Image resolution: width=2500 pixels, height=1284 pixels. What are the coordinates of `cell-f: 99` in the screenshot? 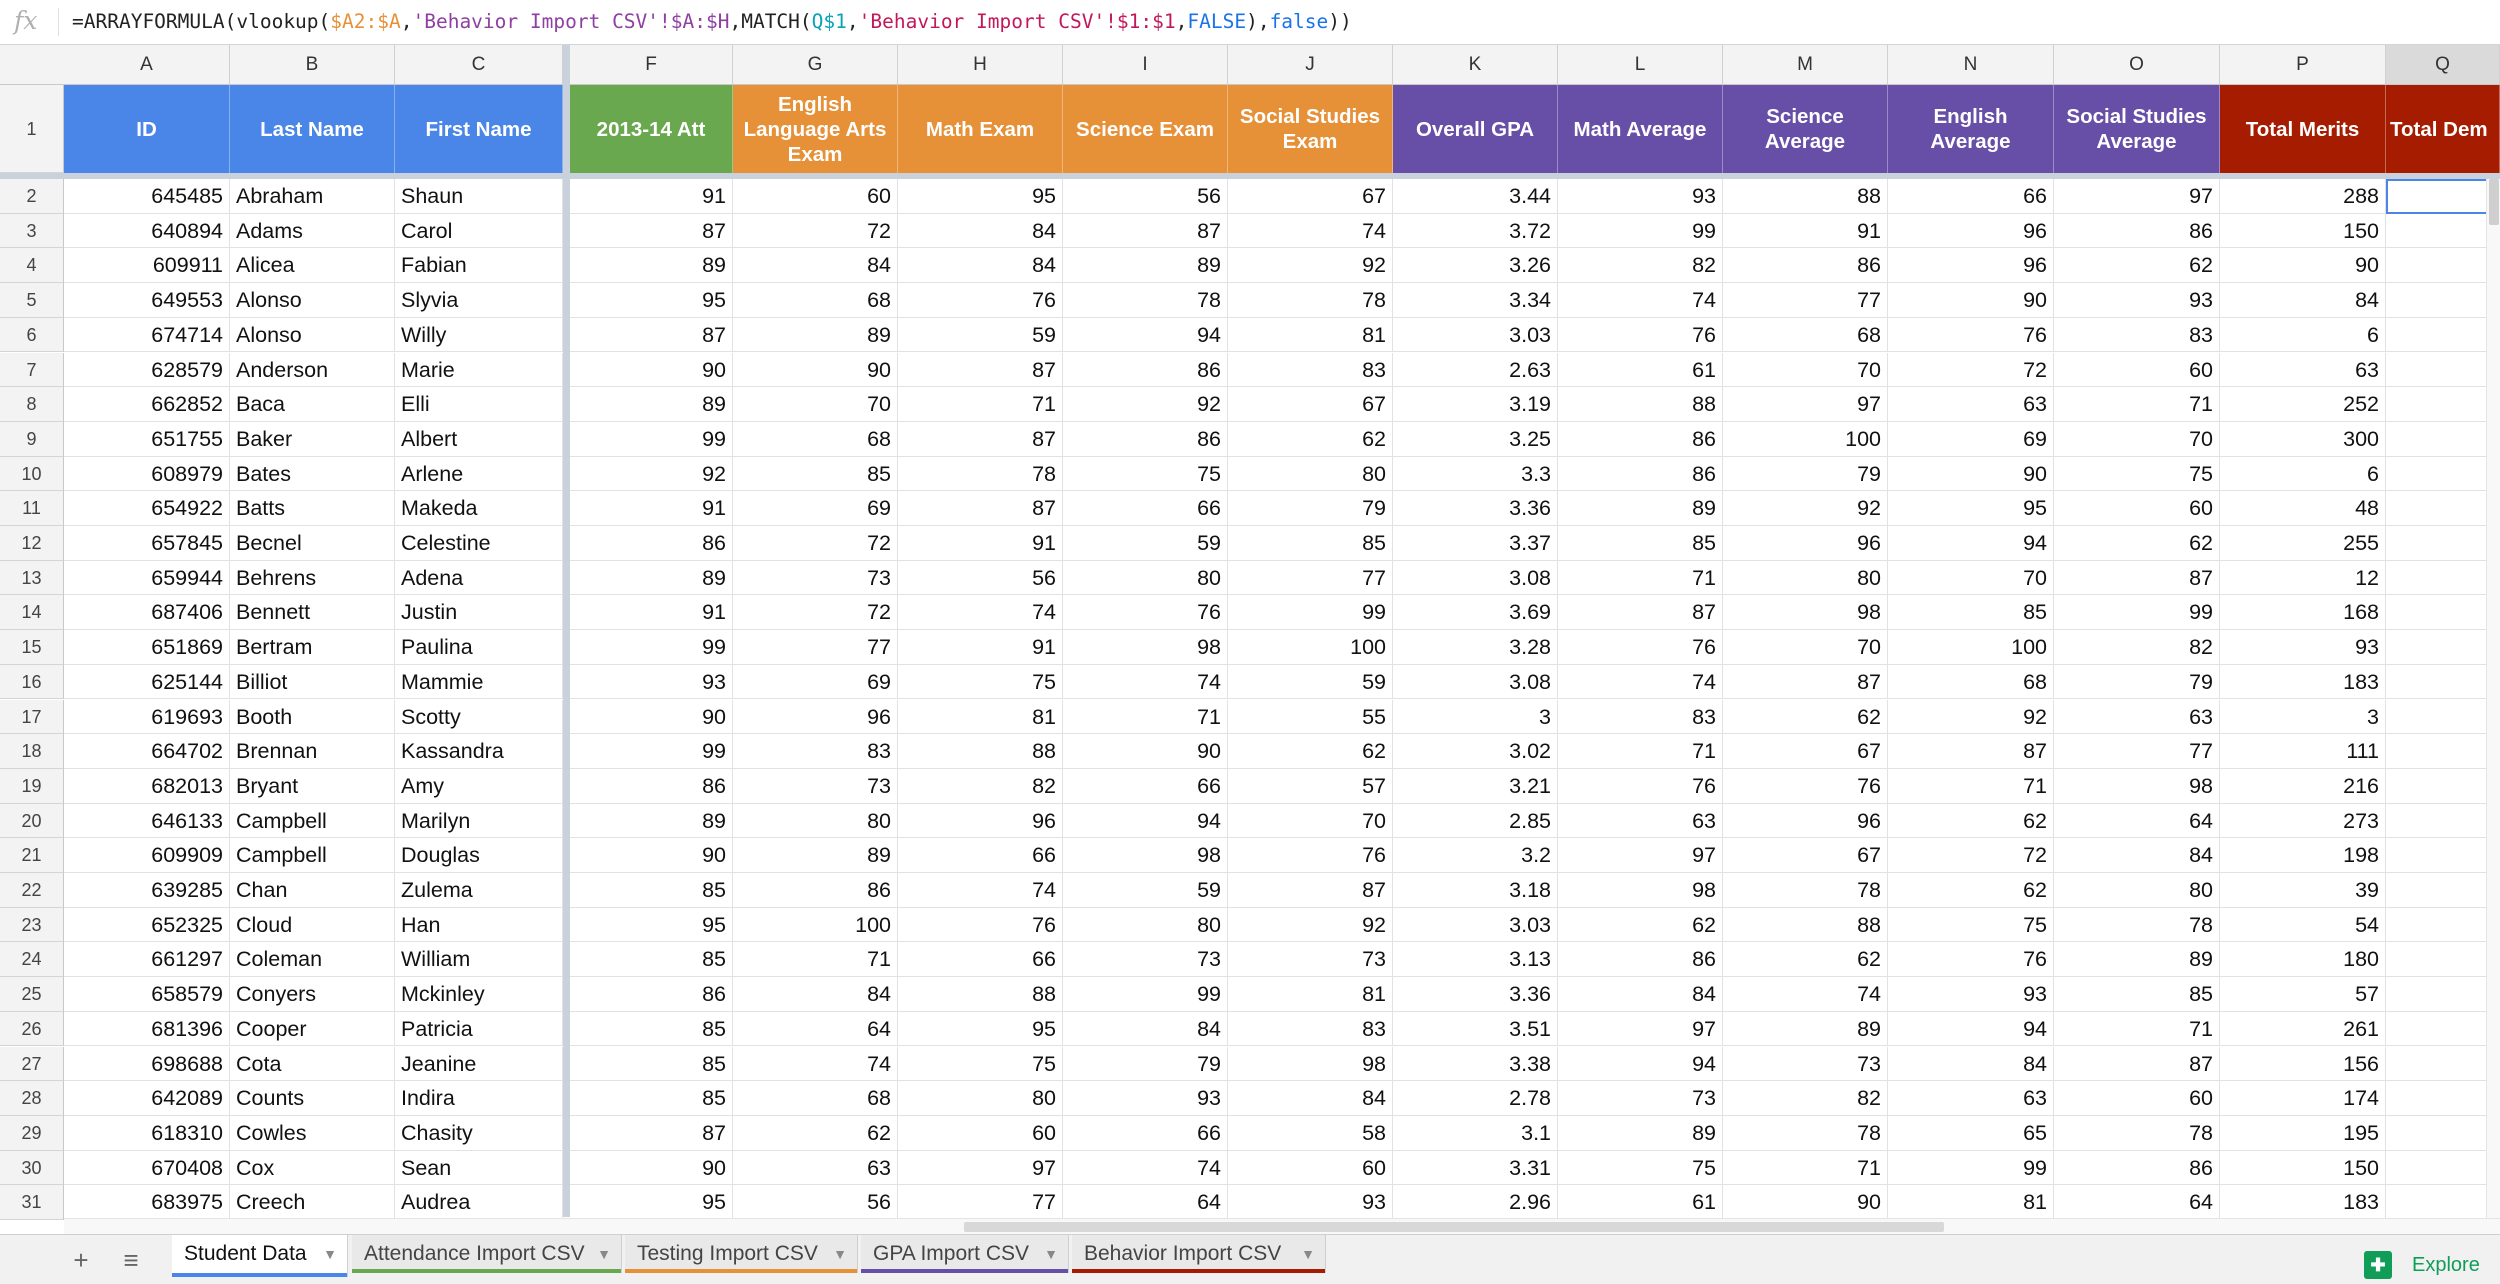 It's located at (651, 751).